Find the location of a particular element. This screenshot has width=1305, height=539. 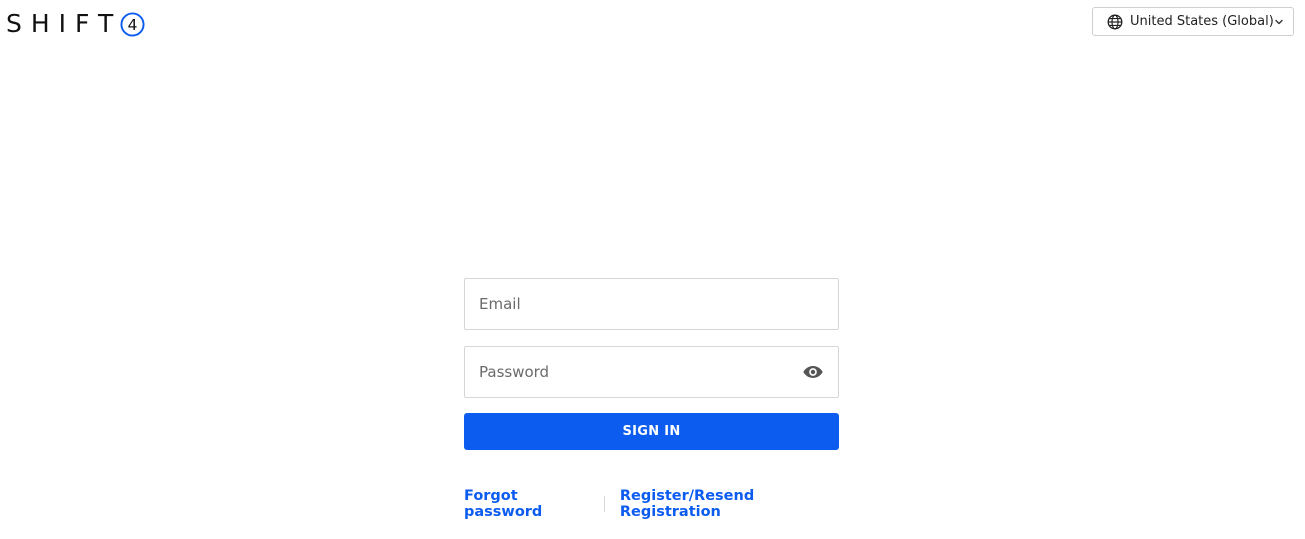

region-selected-label: United States (Global) is located at coordinates (1202, 21).